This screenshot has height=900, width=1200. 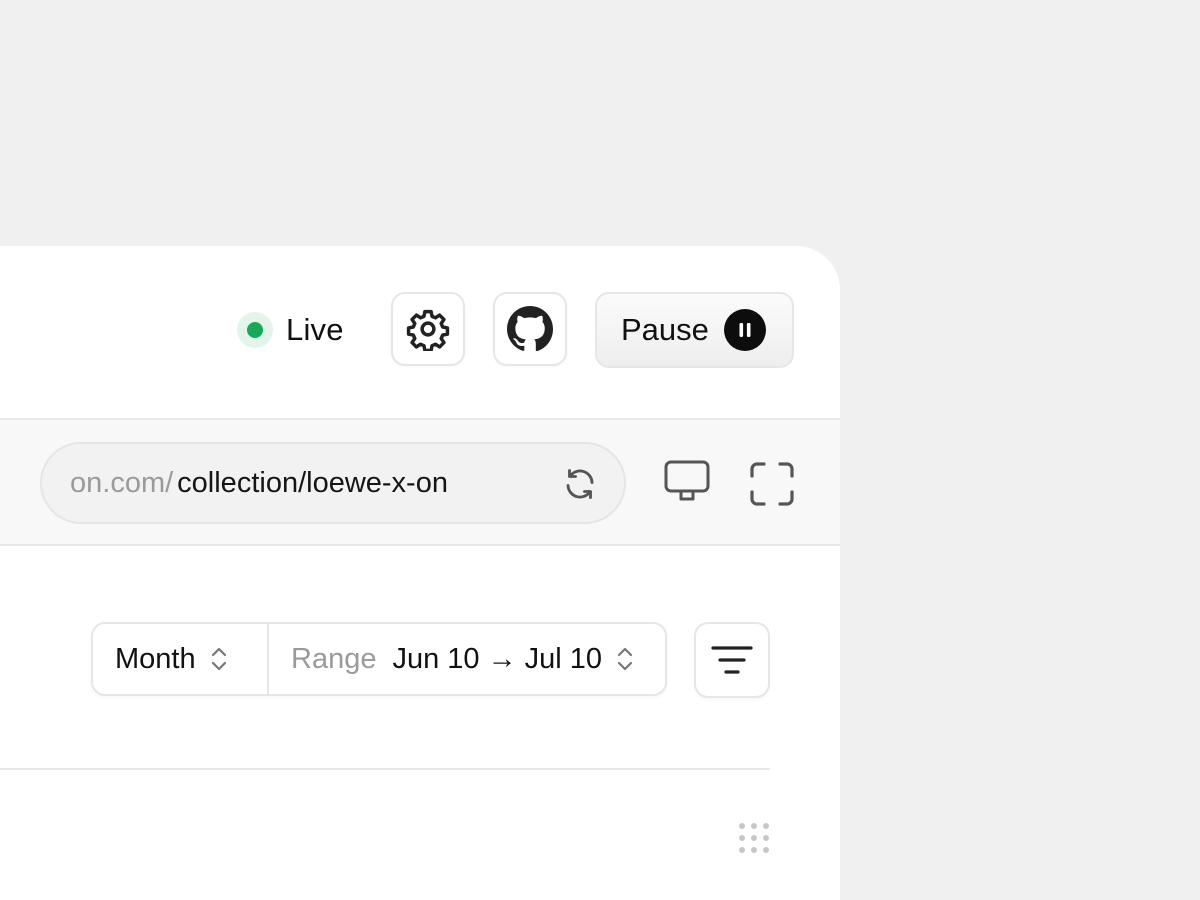 I want to click on filter-button, so click(x=732, y=660).